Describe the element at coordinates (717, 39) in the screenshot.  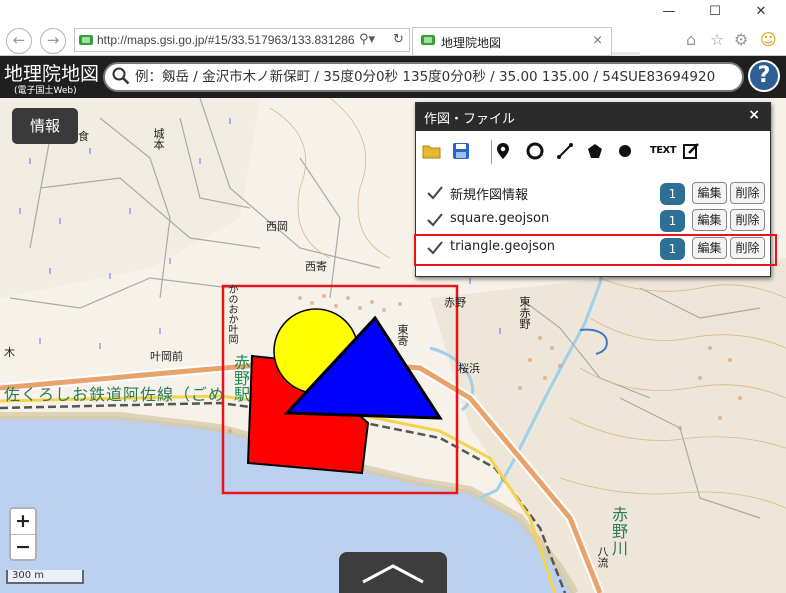
I see `favorites-star-icon: ☆` at that location.